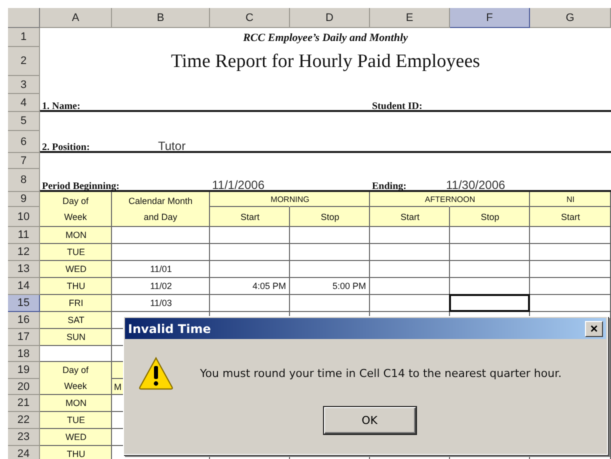  Describe the element at coordinates (330, 286) in the screenshot. I see `time-cell: 5:00 PM` at that location.